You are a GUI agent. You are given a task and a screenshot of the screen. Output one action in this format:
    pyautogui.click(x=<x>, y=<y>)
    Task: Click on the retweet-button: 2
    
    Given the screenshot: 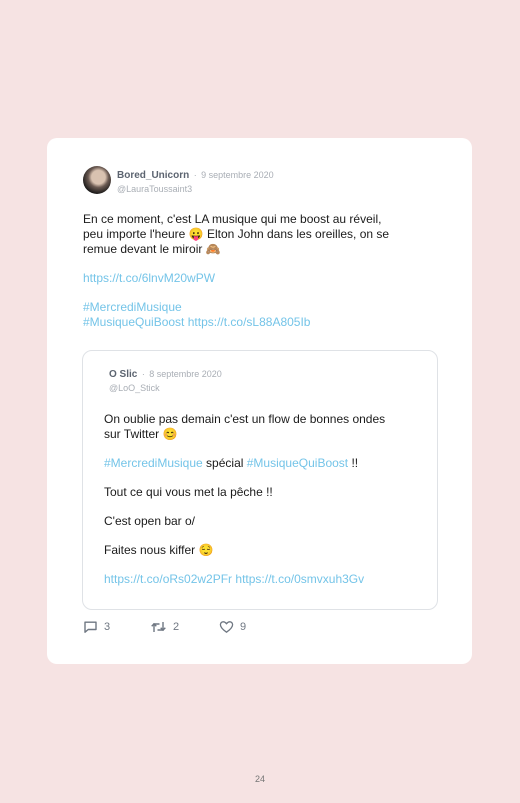 What is the action you would take?
    pyautogui.click(x=164, y=627)
    